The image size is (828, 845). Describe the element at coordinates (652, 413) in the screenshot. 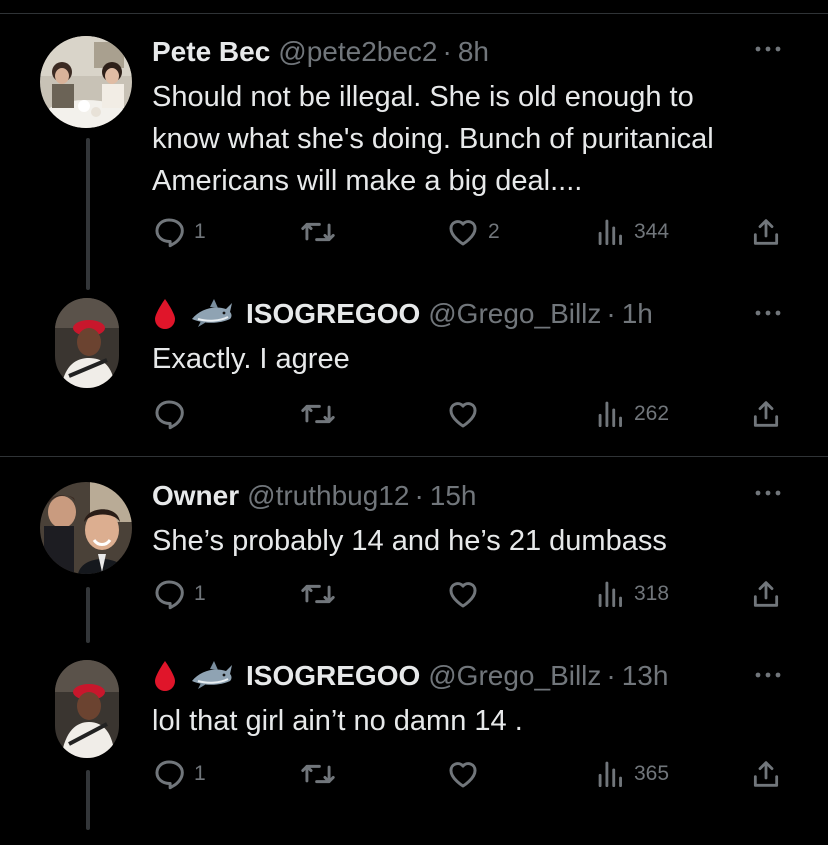

I see `views-count: 262` at that location.